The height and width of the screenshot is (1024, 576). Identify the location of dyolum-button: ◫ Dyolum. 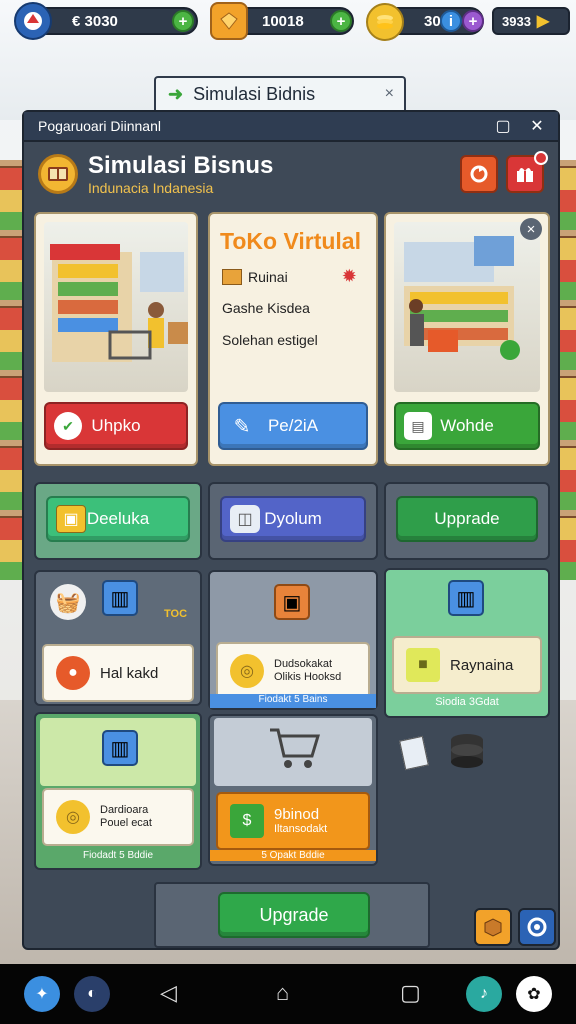
(293, 519).